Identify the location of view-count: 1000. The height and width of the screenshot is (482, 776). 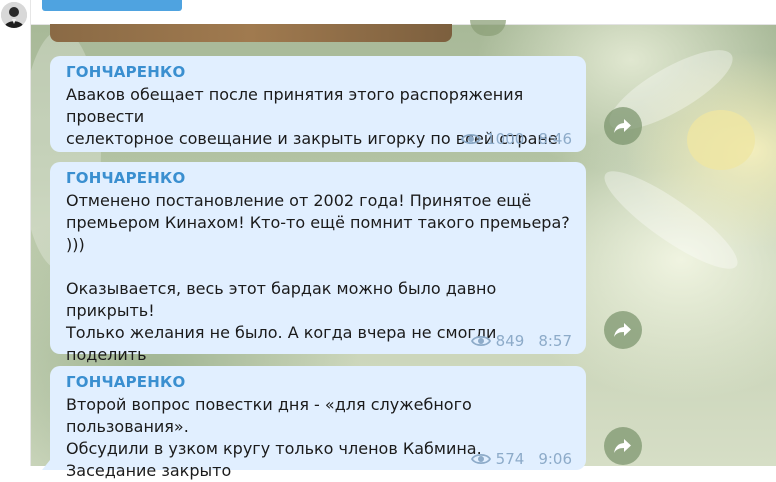
(505, 139).